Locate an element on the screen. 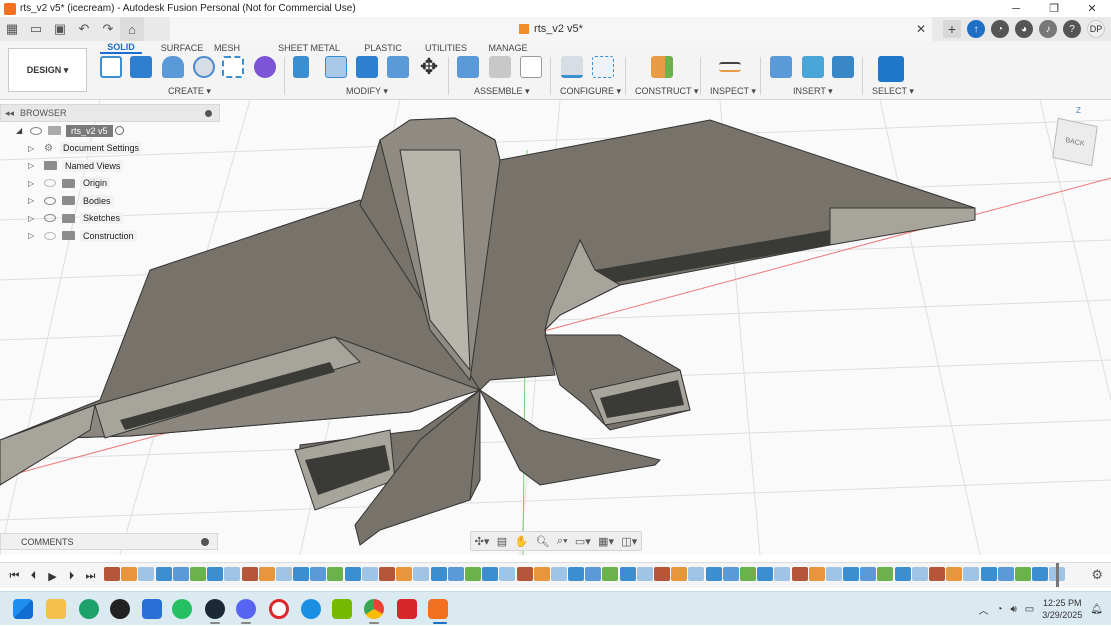 This screenshot has height=626, width=1111. measure-icon is located at coordinates (730, 67).